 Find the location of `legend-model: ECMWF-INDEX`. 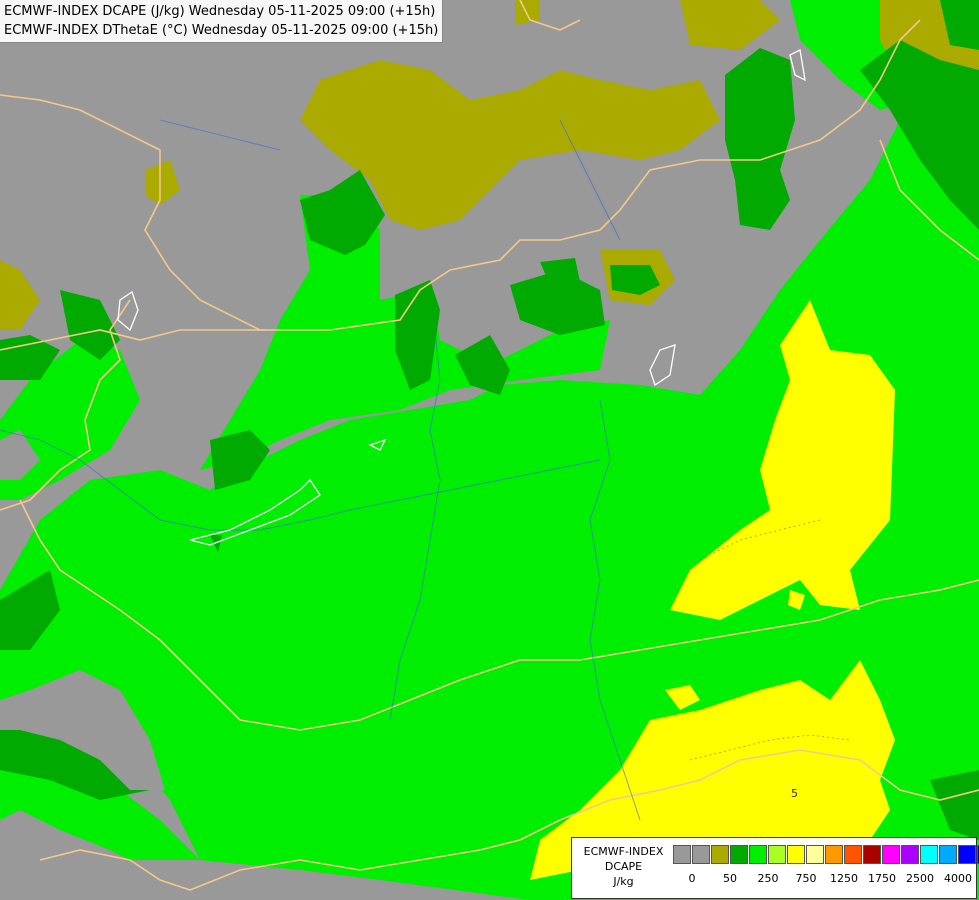

legend-model: ECMWF-INDEX is located at coordinates (623, 851).